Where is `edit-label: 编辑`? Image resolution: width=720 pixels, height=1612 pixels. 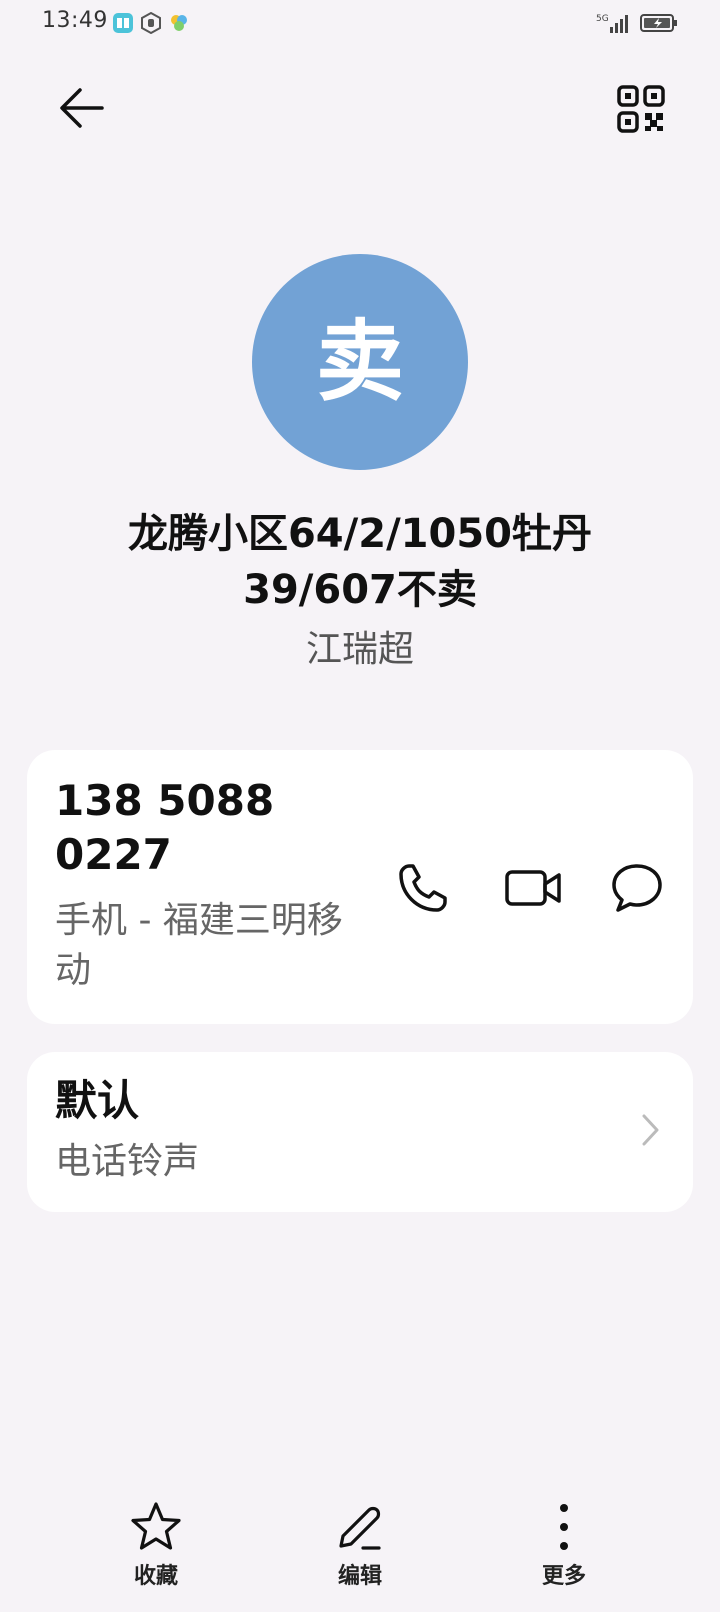
edit-label: 编辑 is located at coordinates (359, 1576).